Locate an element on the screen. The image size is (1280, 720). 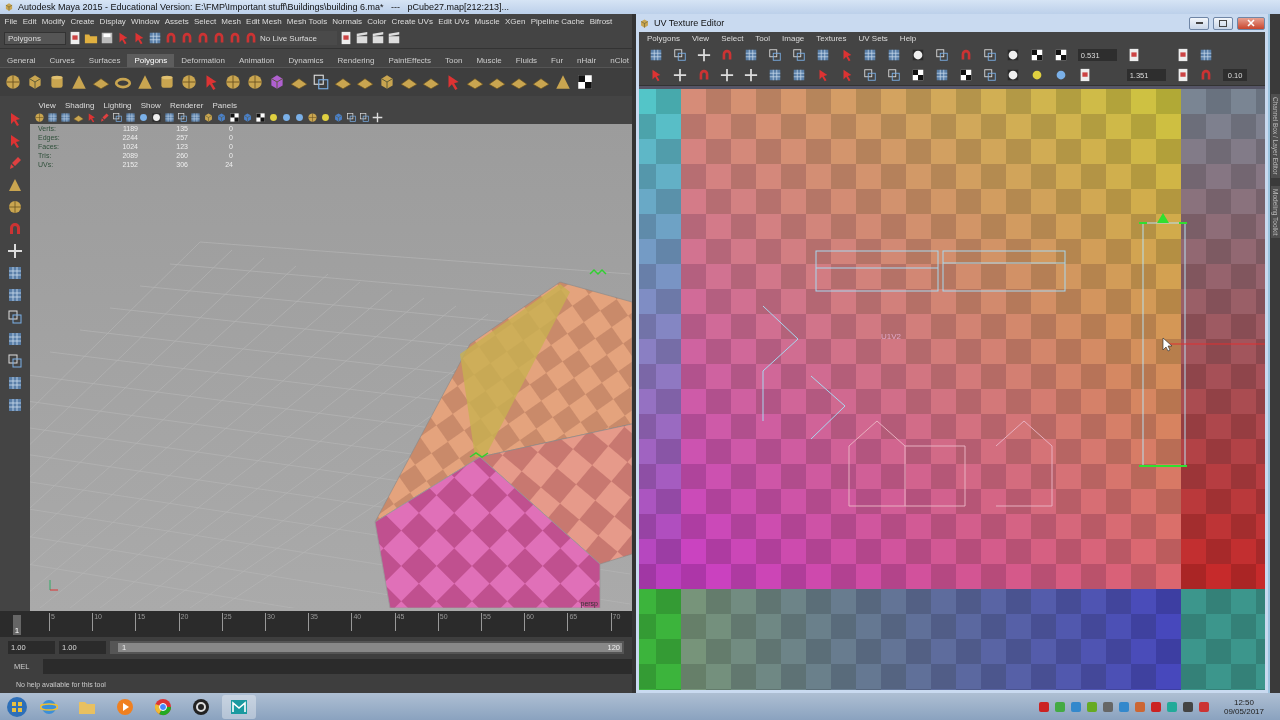
panel-menu-item: Shading is located at coordinates (79, 105).